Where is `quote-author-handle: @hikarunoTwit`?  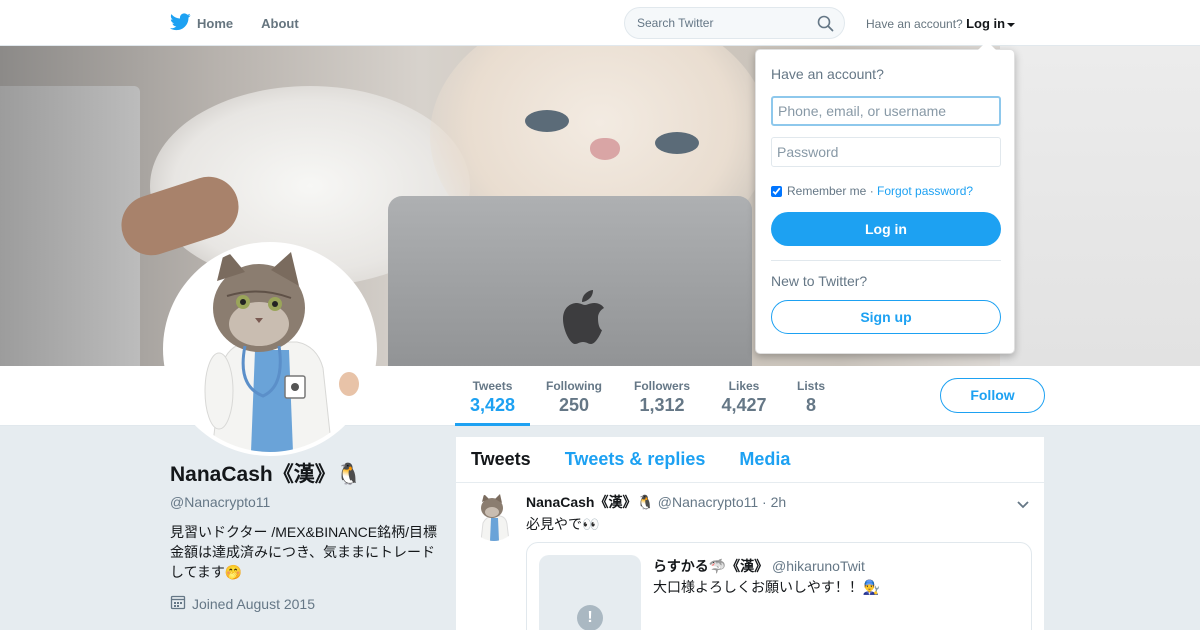
quote-author-handle: @hikarunoTwit is located at coordinates (818, 566).